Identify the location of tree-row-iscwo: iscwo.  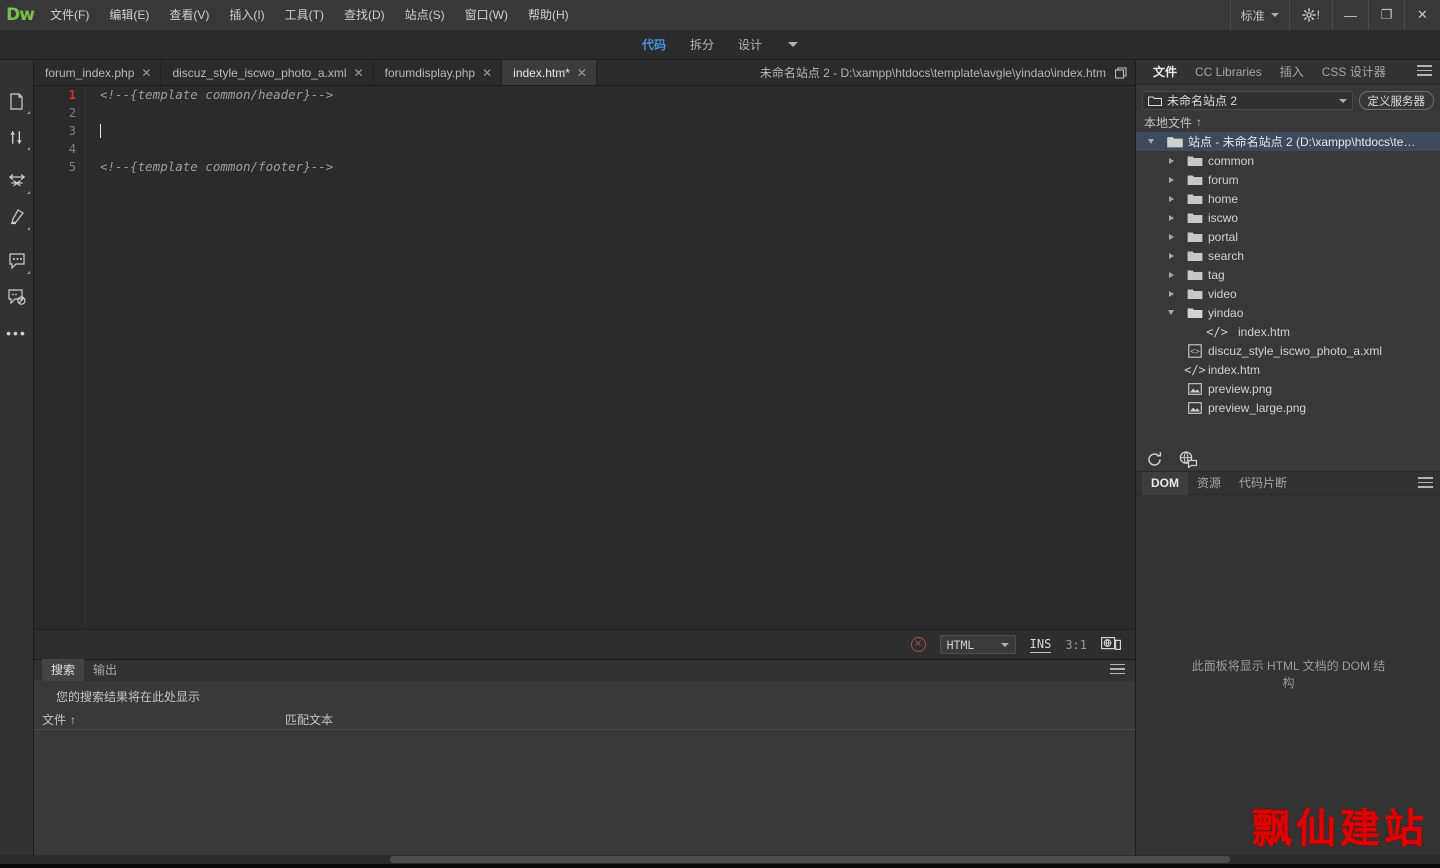
(1288, 217).